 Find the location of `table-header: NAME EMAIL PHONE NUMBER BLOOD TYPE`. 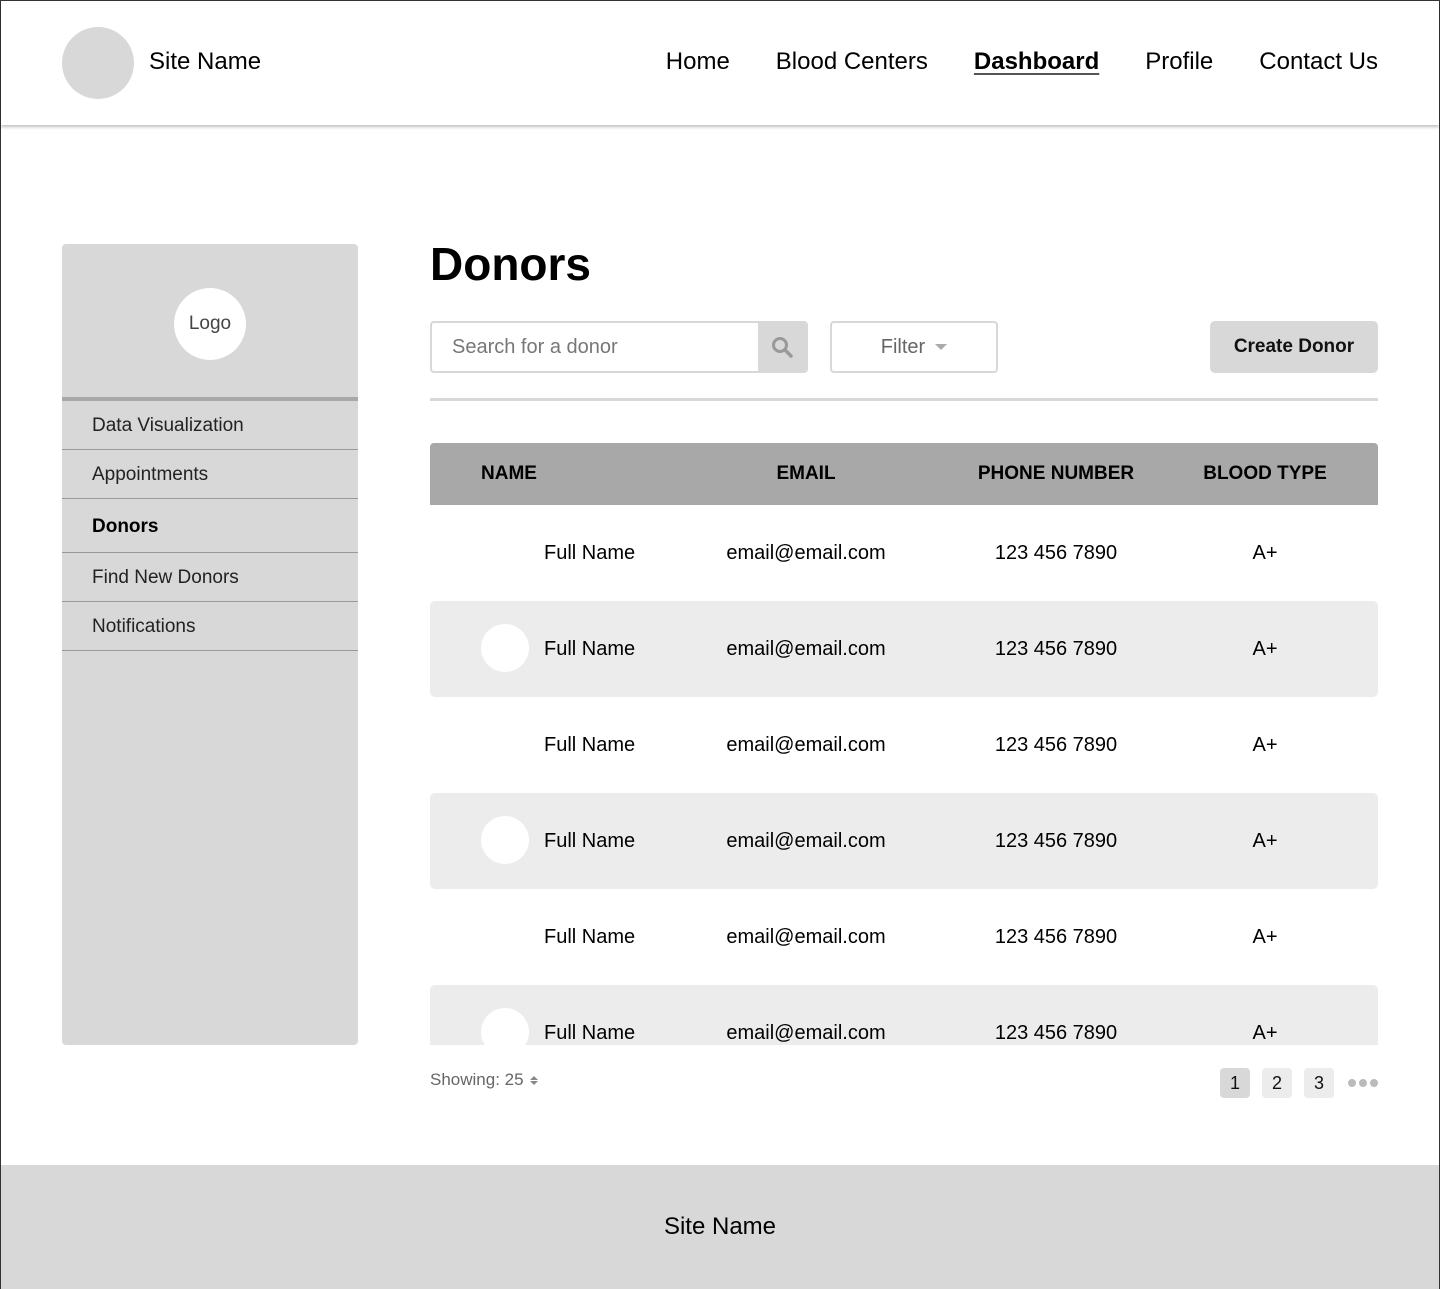

table-header: NAME EMAIL PHONE NUMBER BLOOD TYPE is located at coordinates (904, 474).